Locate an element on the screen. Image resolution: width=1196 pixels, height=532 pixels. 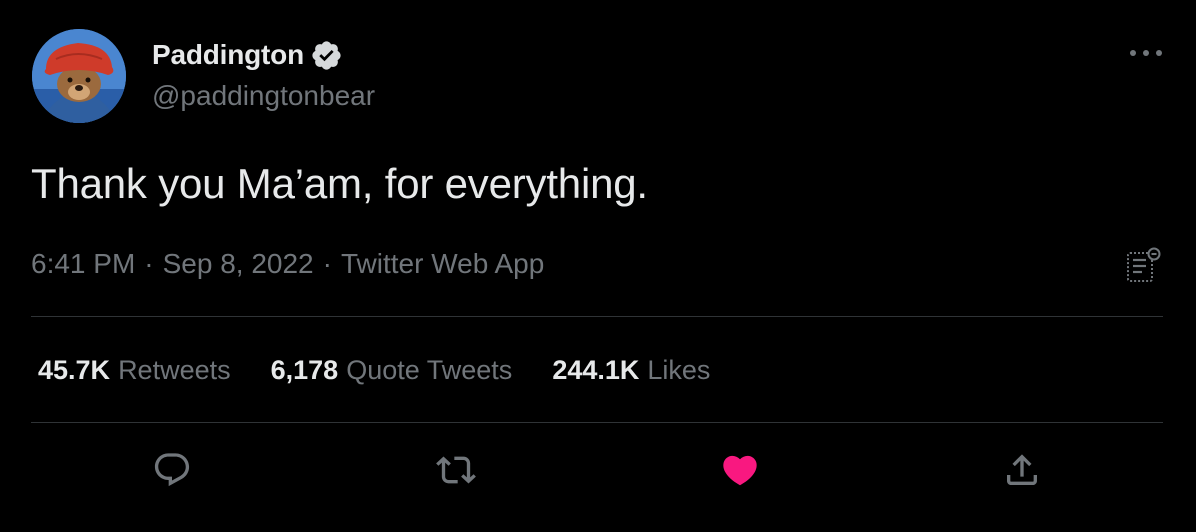
retweet-button is located at coordinates (456, 470).